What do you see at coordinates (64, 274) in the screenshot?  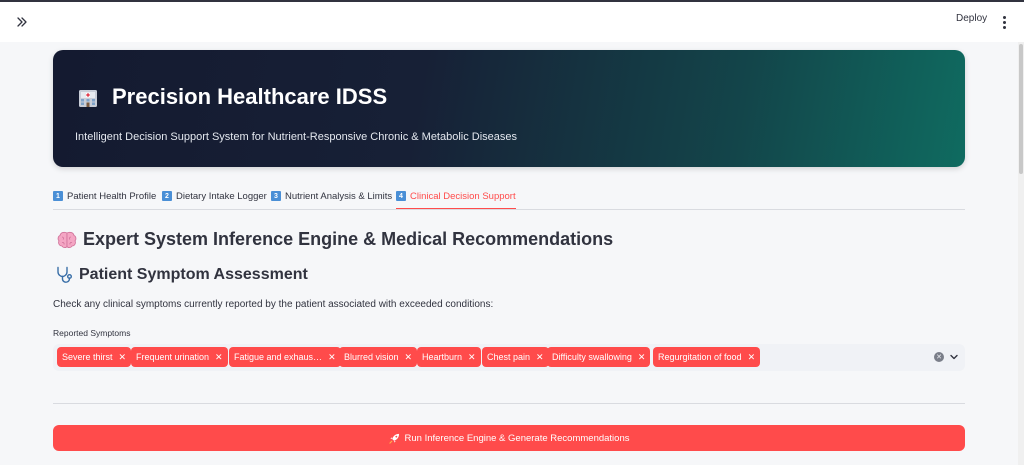 I see `stethoscope-icon` at bounding box center [64, 274].